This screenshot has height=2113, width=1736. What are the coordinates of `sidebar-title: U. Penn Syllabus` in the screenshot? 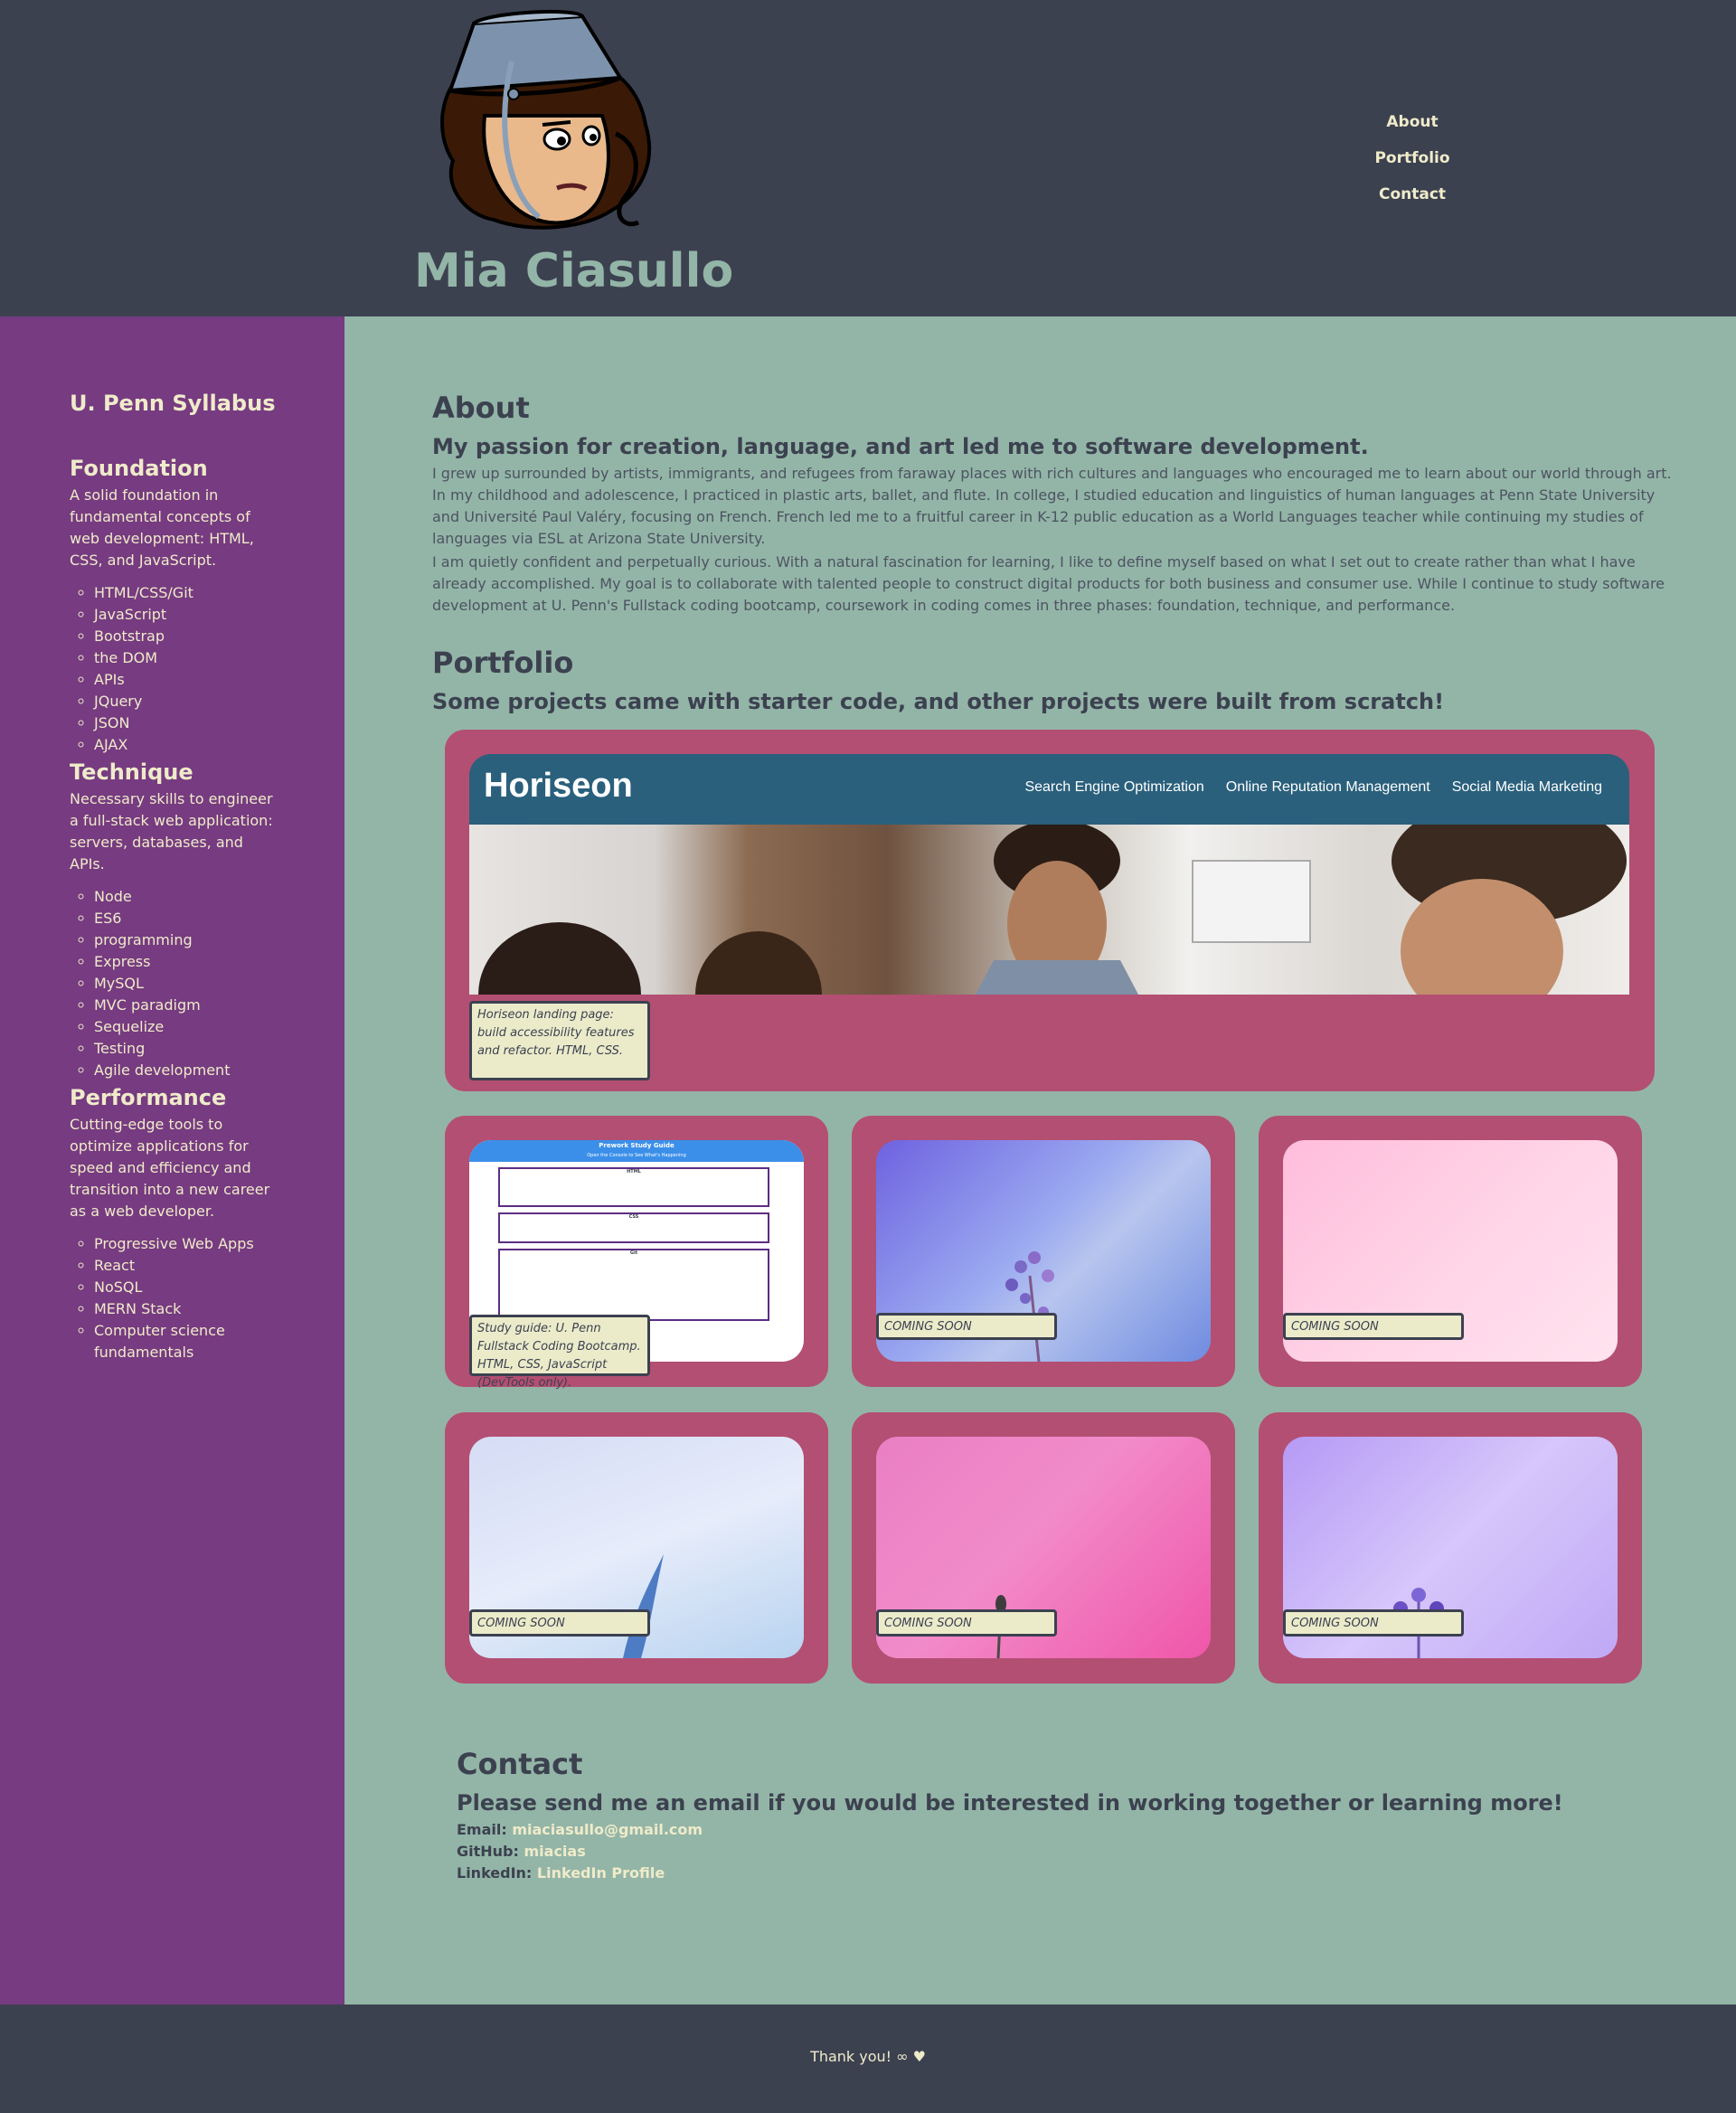 It's located at (173, 403).